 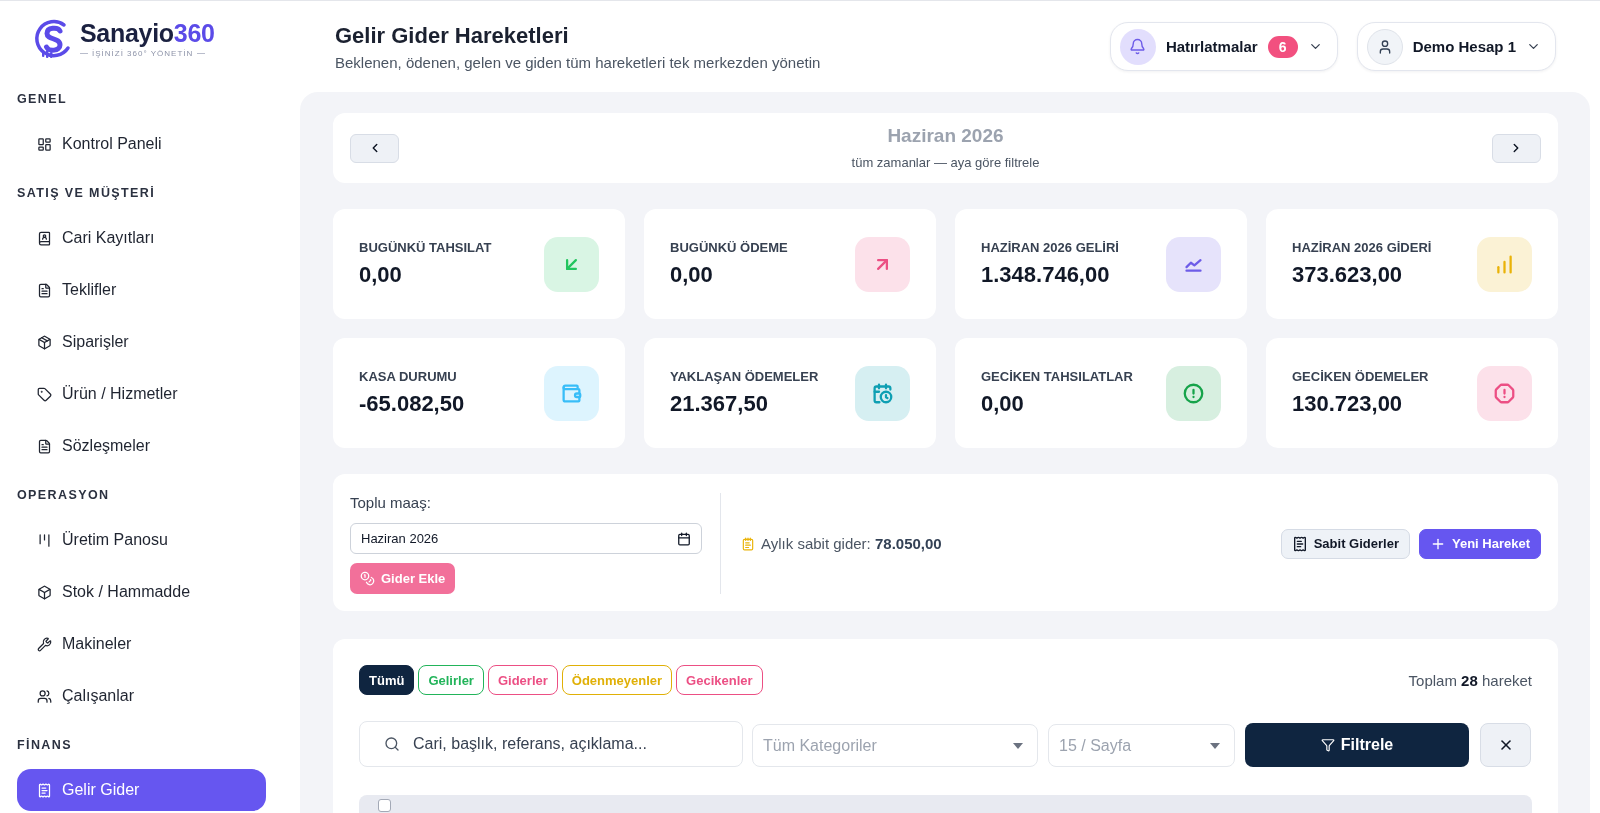 I want to click on arrow-up-right-icon, so click(x=882, y=264).